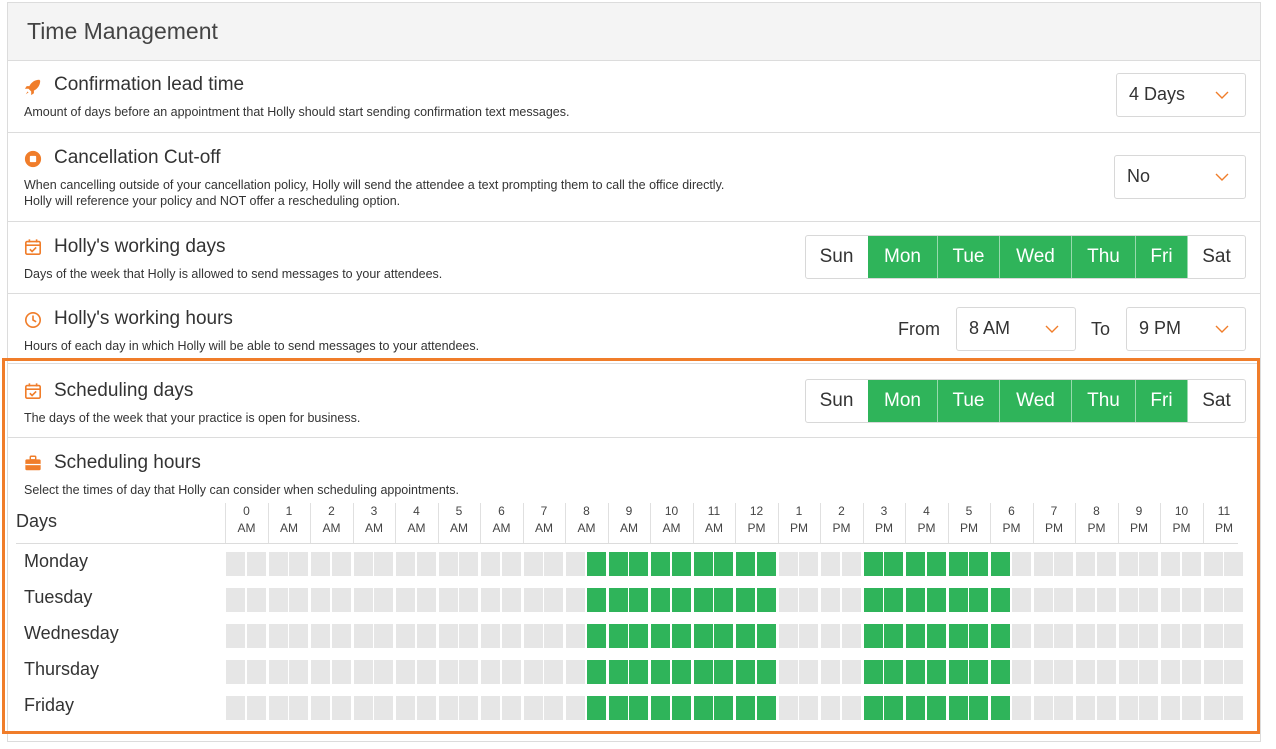  I want to click on cancellation-cutoff-select: No, so click(1180, 177).